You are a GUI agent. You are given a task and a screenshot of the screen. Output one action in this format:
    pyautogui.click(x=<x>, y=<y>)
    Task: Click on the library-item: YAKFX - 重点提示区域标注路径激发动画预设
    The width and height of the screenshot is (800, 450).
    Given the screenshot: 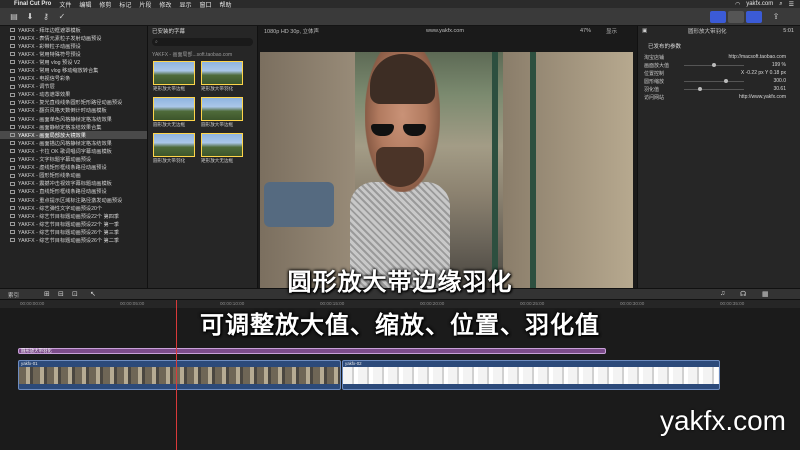 What is the action you would take?
    pyautogui.click(x=73, y=200)
    